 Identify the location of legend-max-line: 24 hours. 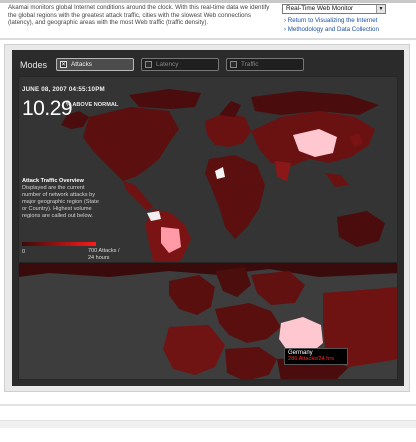
(99, 257).